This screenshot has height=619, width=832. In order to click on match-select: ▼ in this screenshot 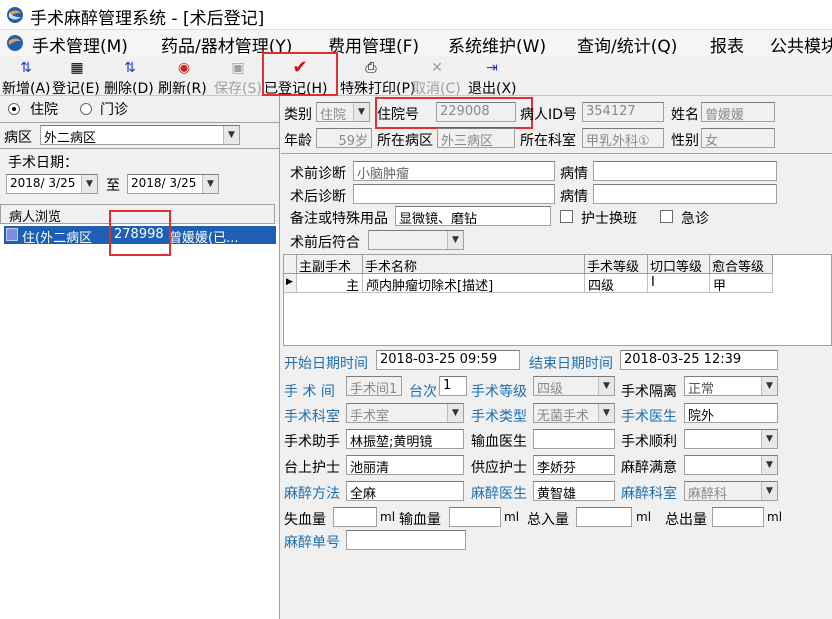, I will do `click(416, 240)`.